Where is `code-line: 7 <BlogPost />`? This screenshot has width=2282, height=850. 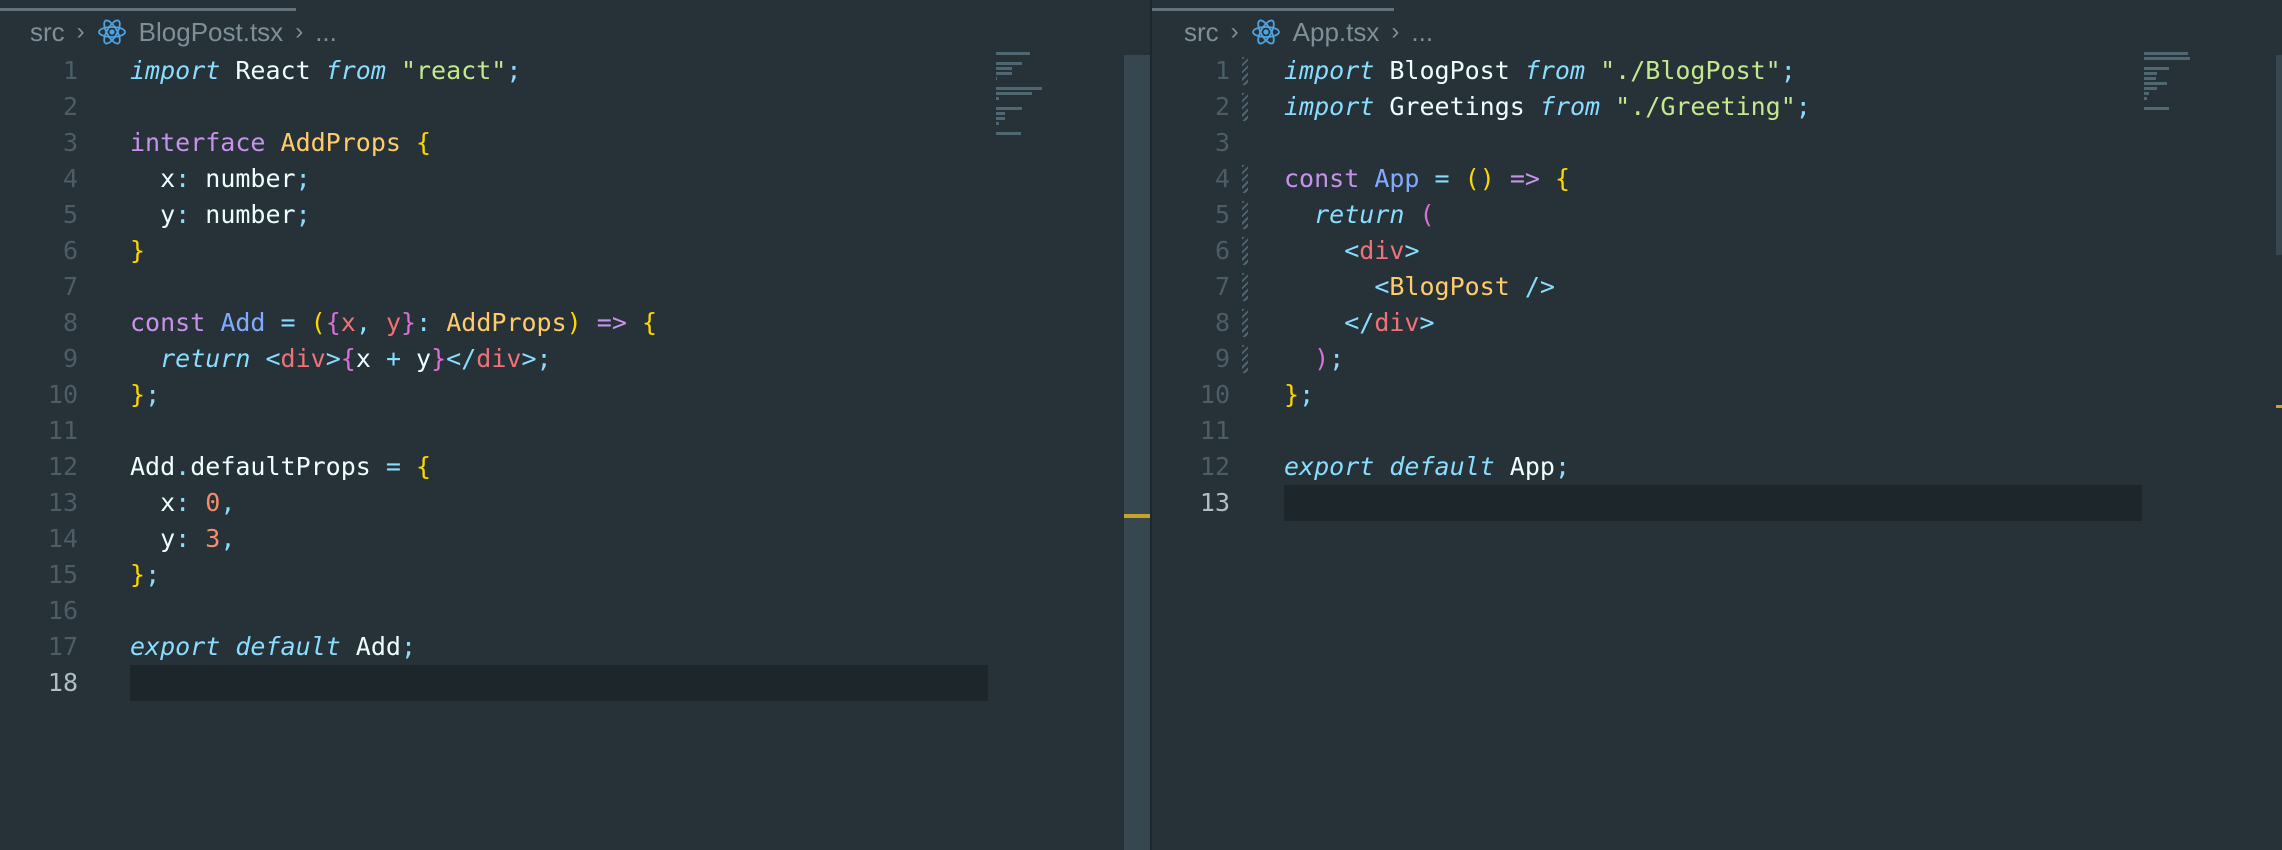 code-line: 7 <BlogPost /> is located at coordinates (1717, 287).